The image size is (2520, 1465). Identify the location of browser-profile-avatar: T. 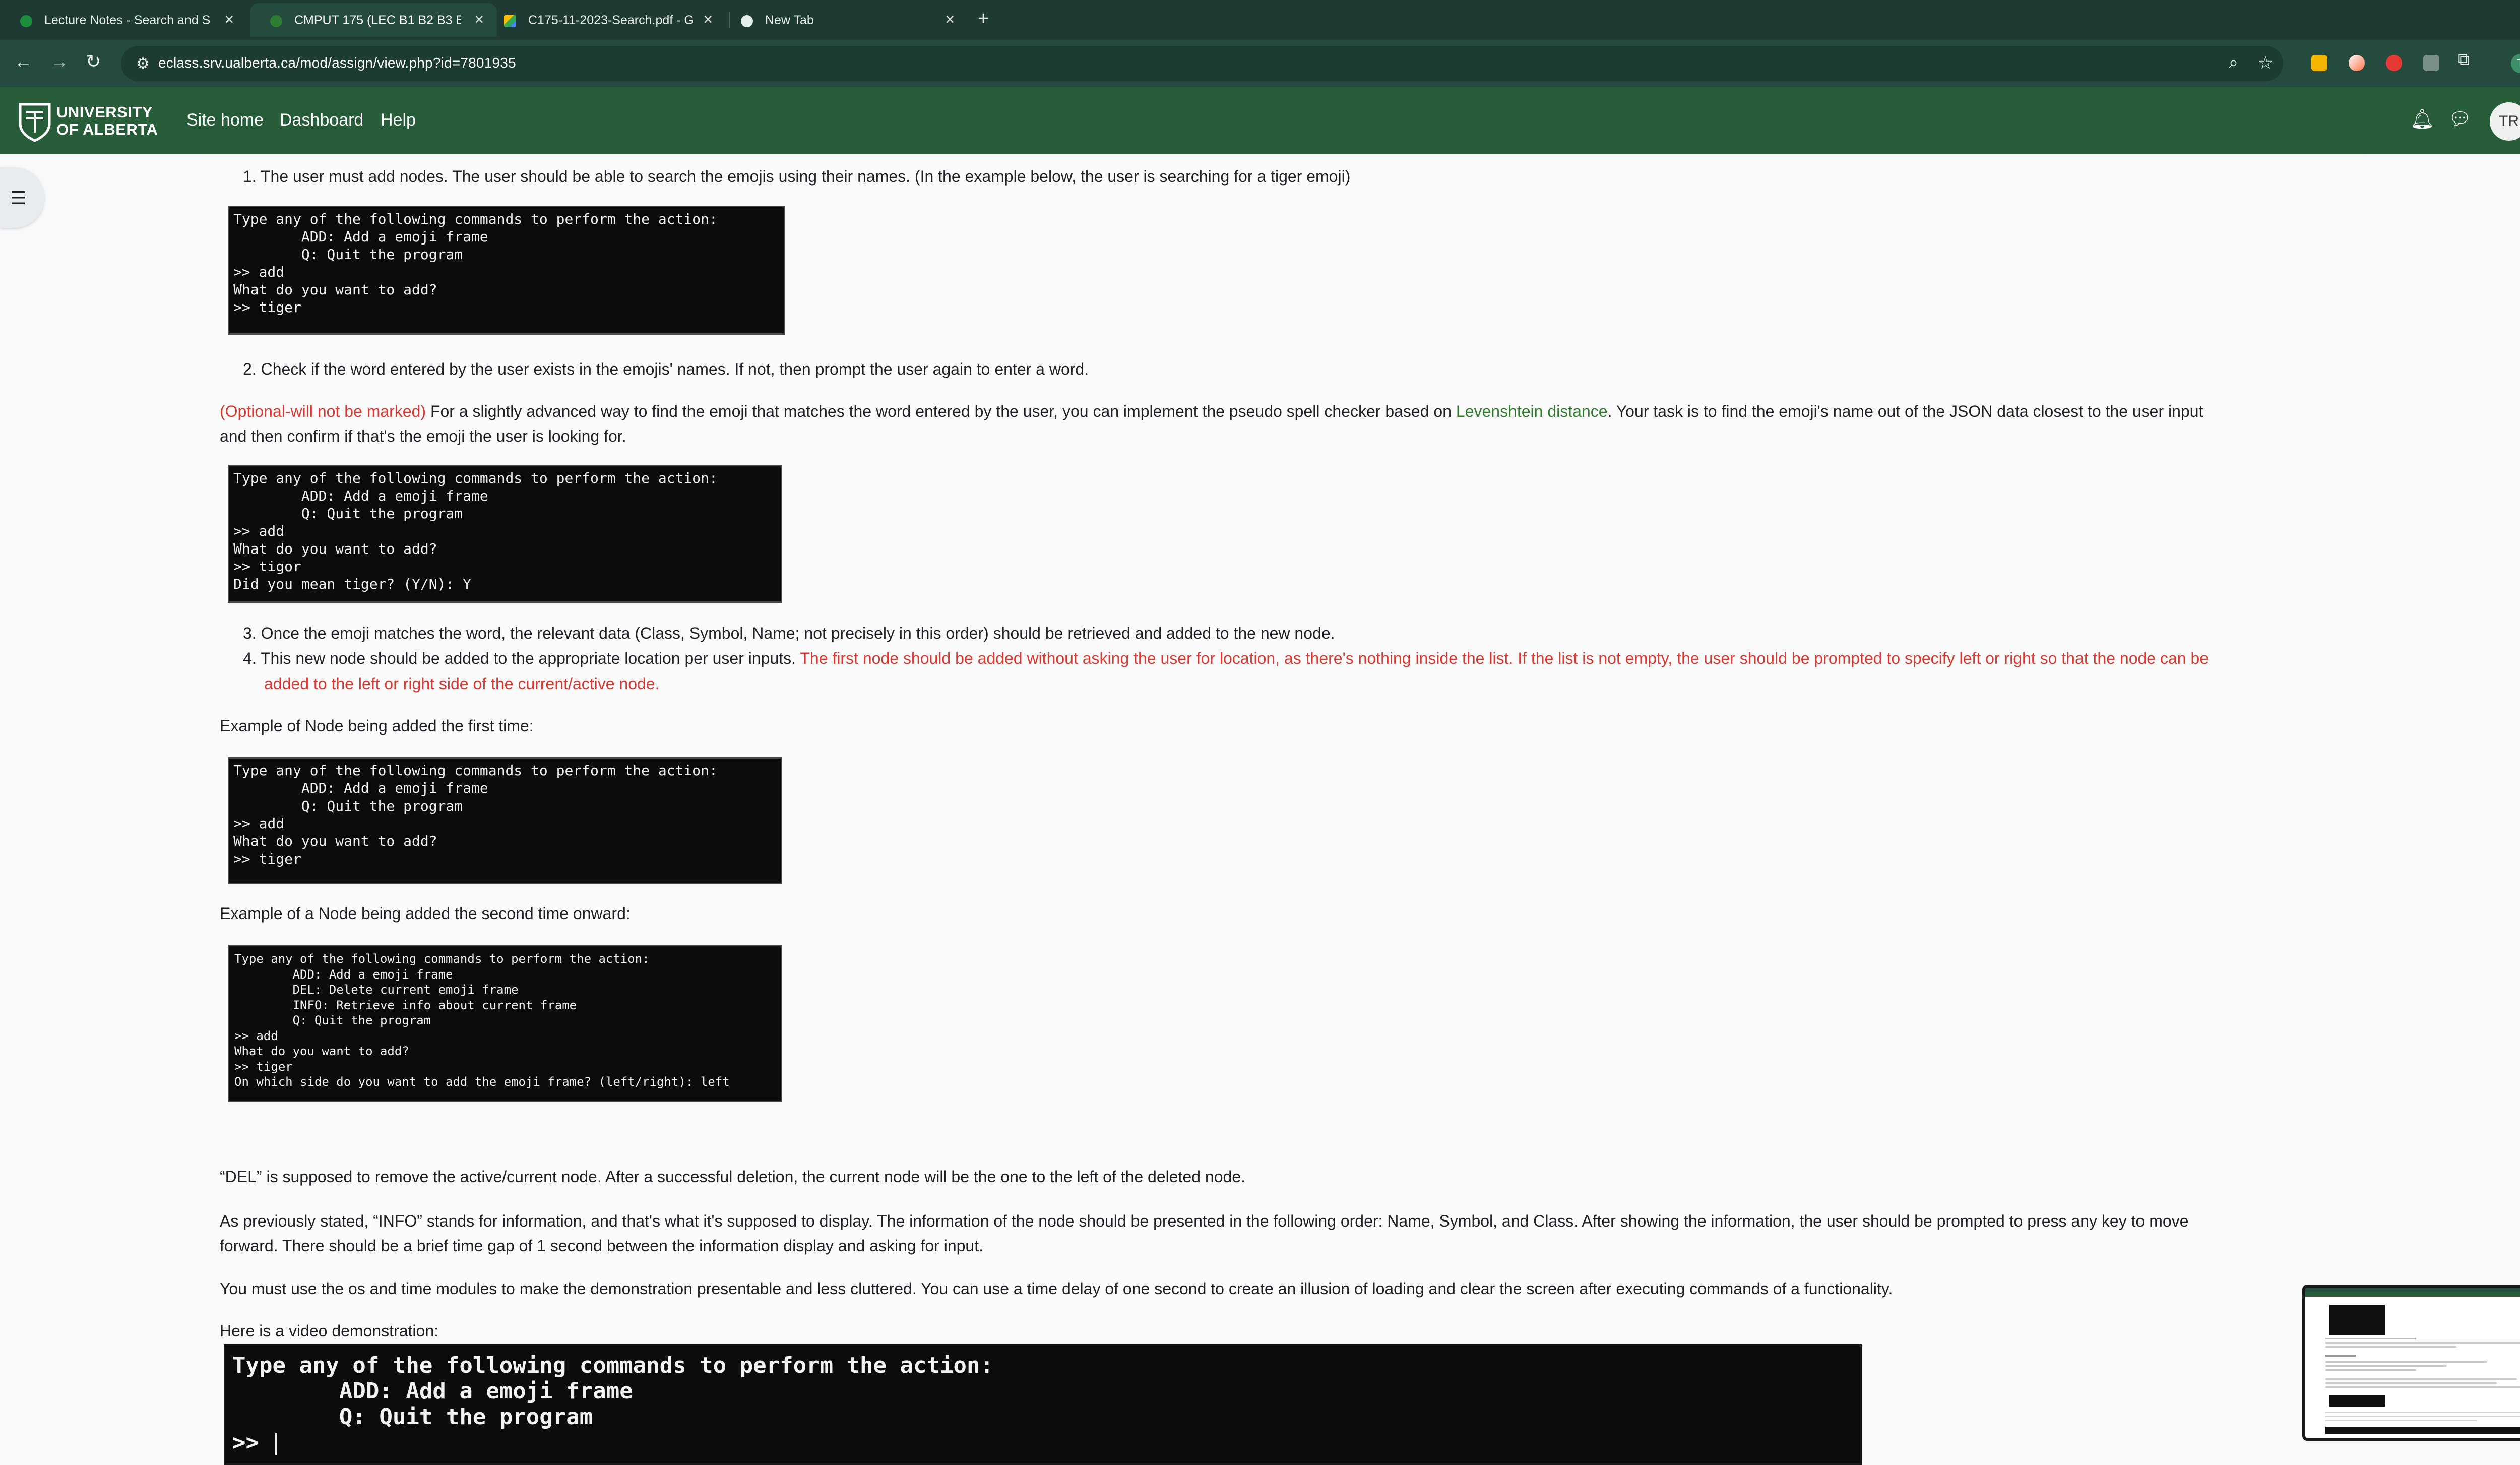
(2515, 63).